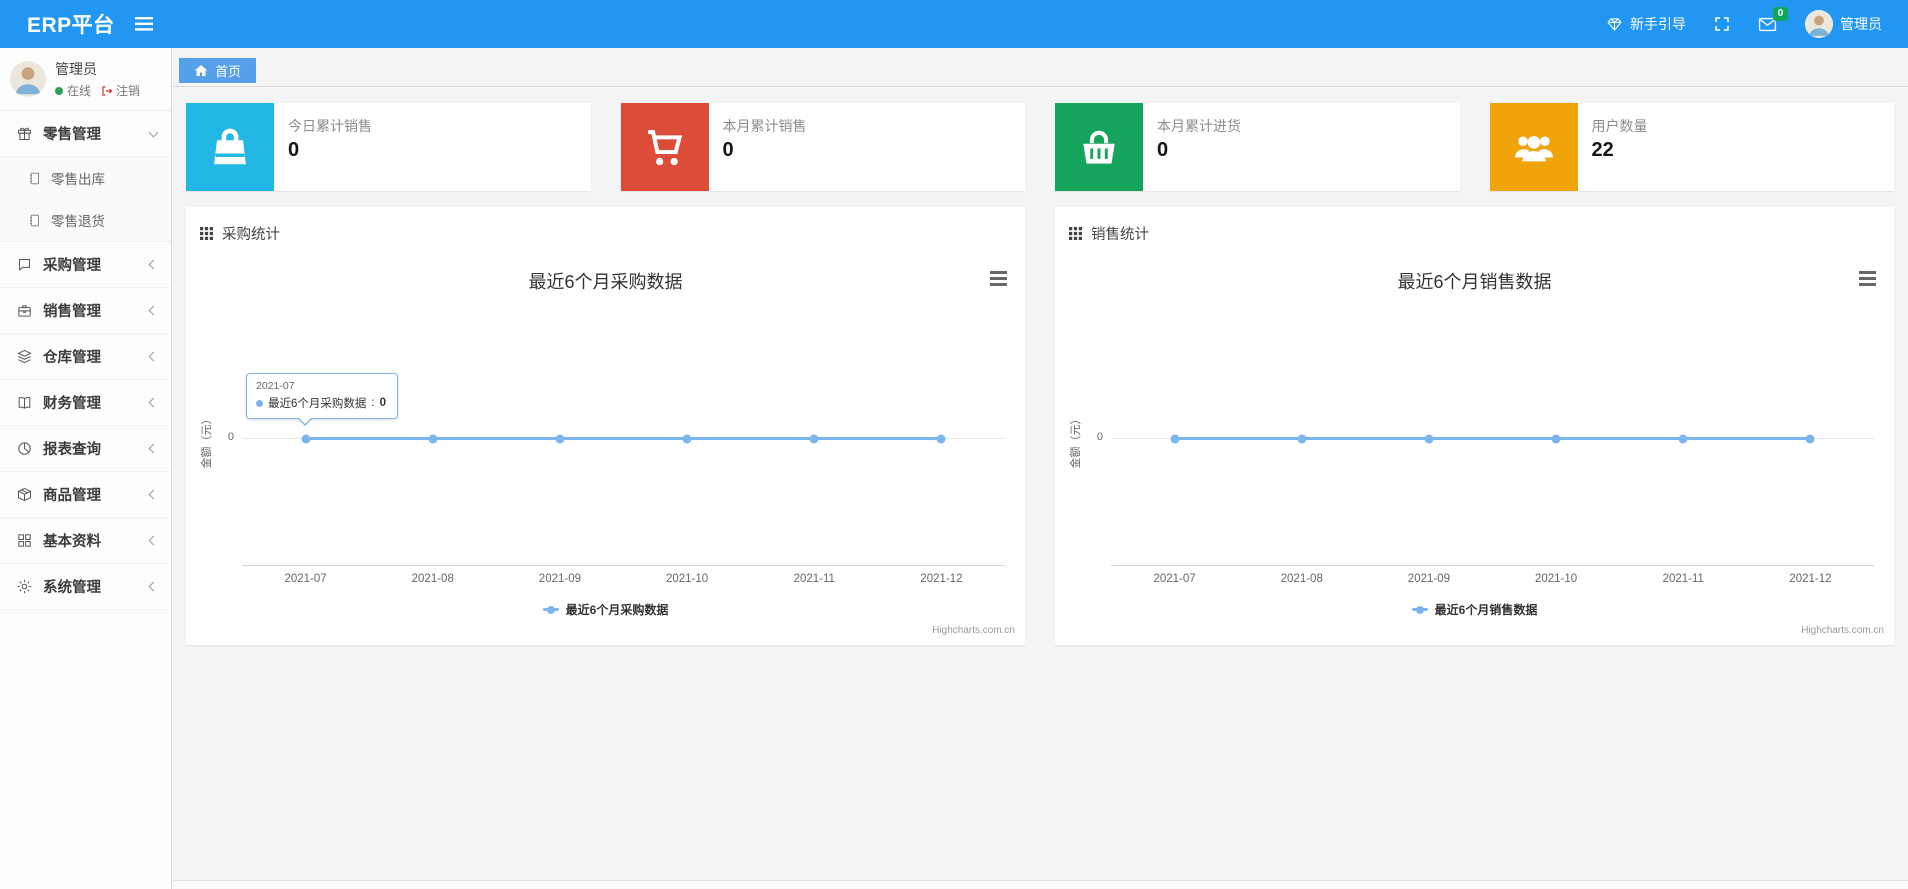 The image size is (1908, 889). I want to click on hamburger-icon, so click(143, 24).